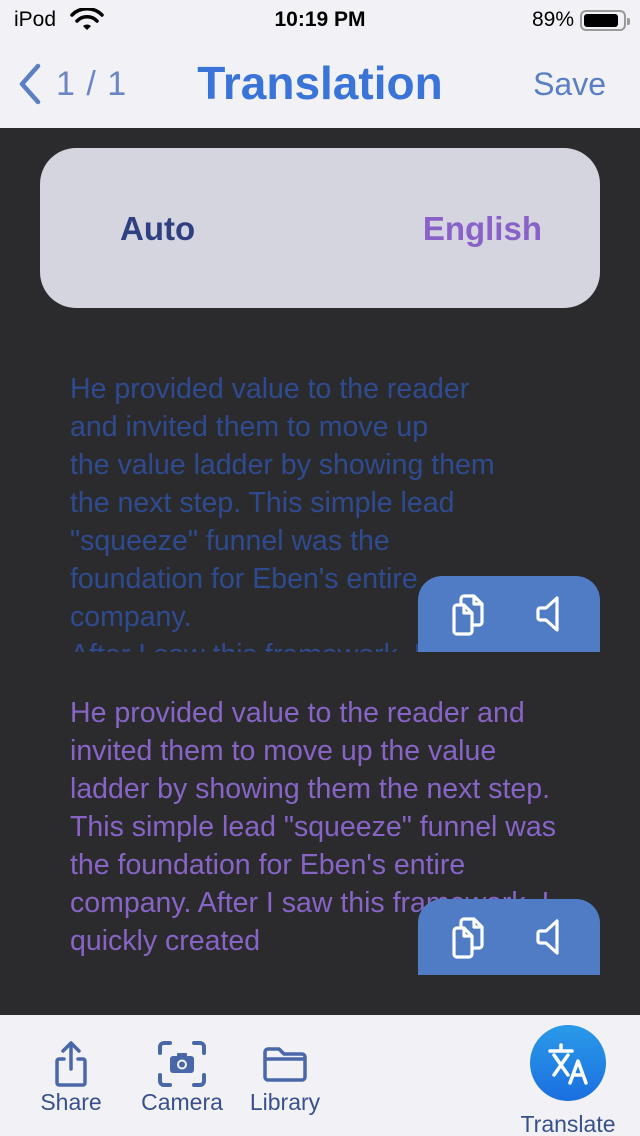  I want to click on folder-icon, so click(285, 1064).